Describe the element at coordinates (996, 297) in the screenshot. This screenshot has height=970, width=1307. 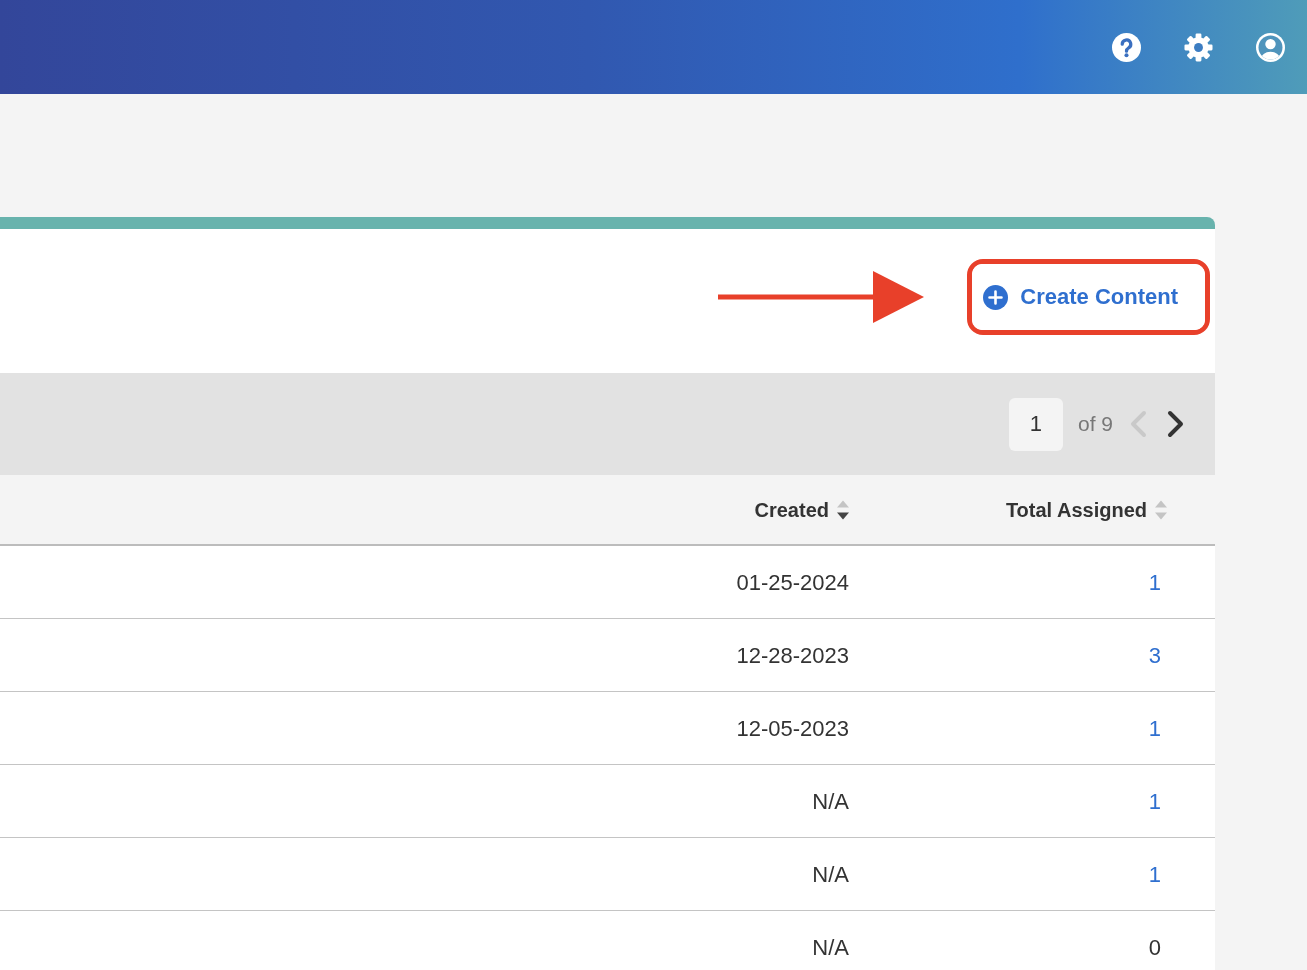
I see `plus-circle-icon` at that location.